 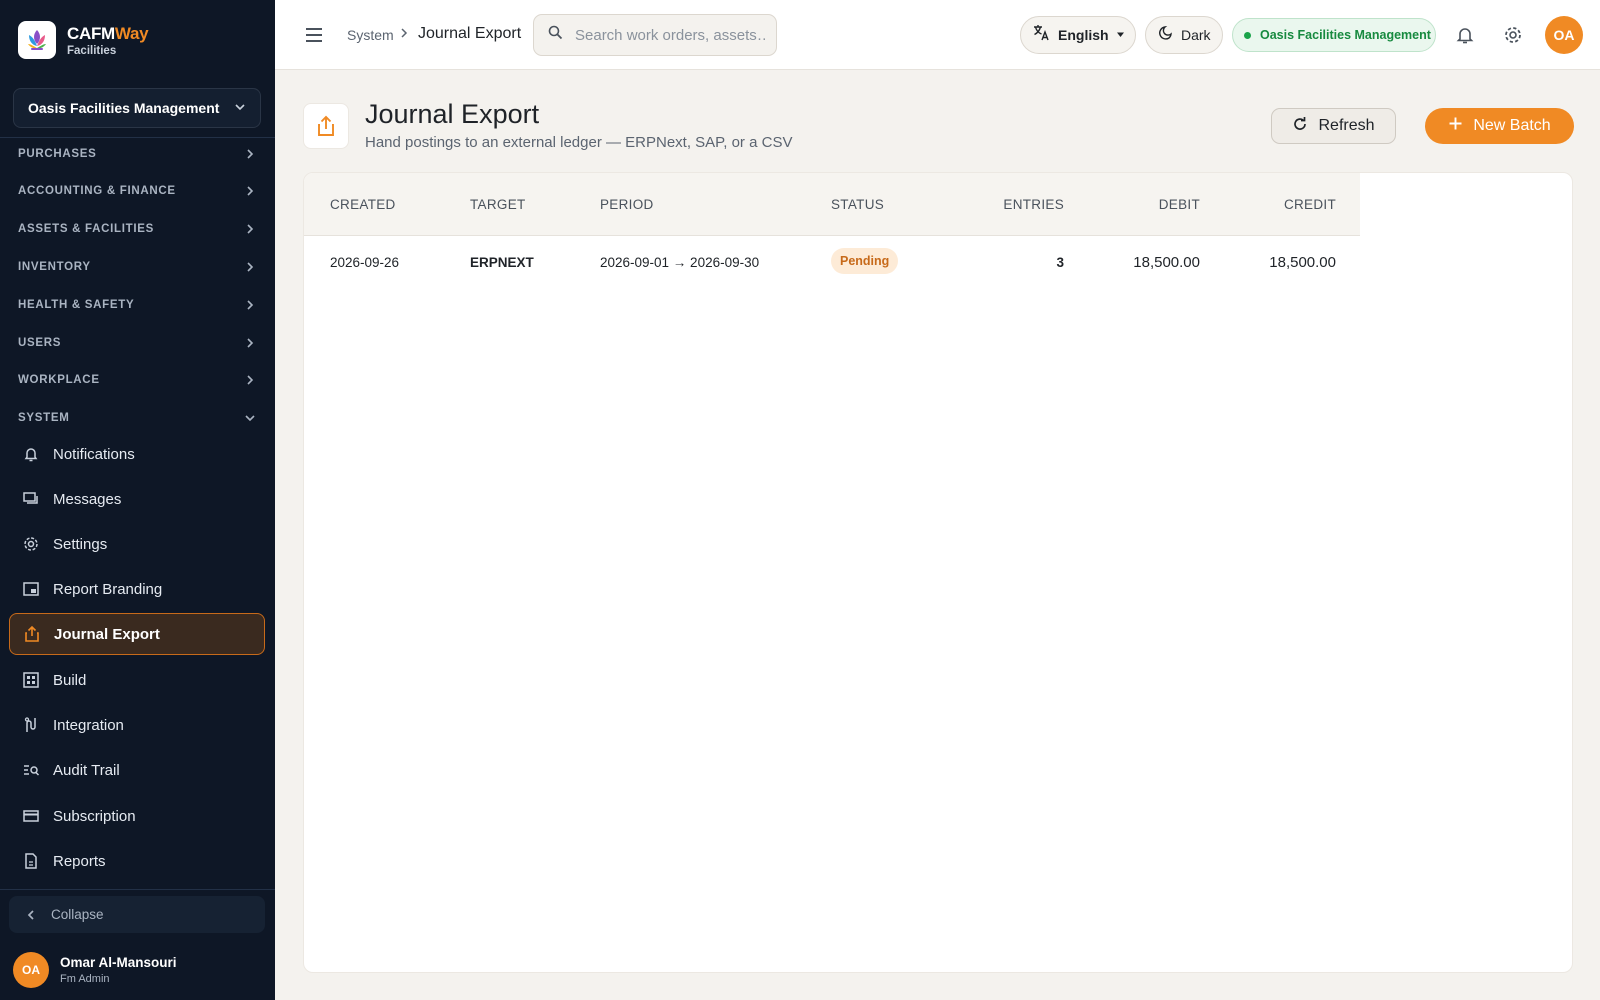 What do you see at coordinates (31, 499) in the screenshot?
I see `messages-icon` at bounding box center [31, 499].